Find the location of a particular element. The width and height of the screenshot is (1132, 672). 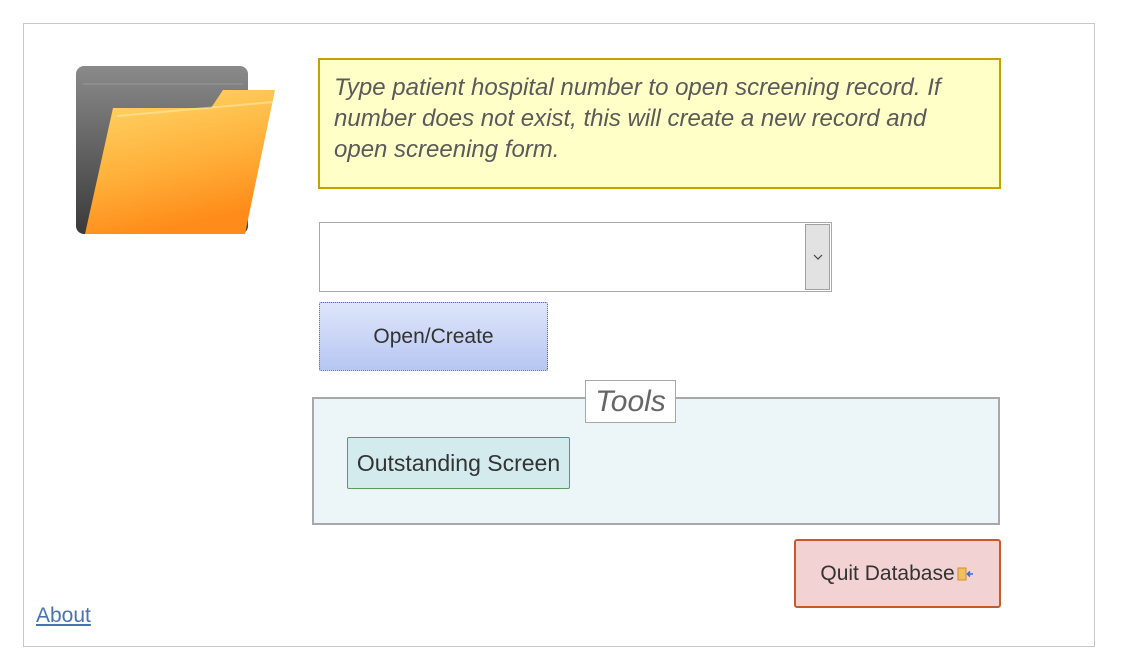

quit-database-label: Quit Database is located at coordinates (887, 573).